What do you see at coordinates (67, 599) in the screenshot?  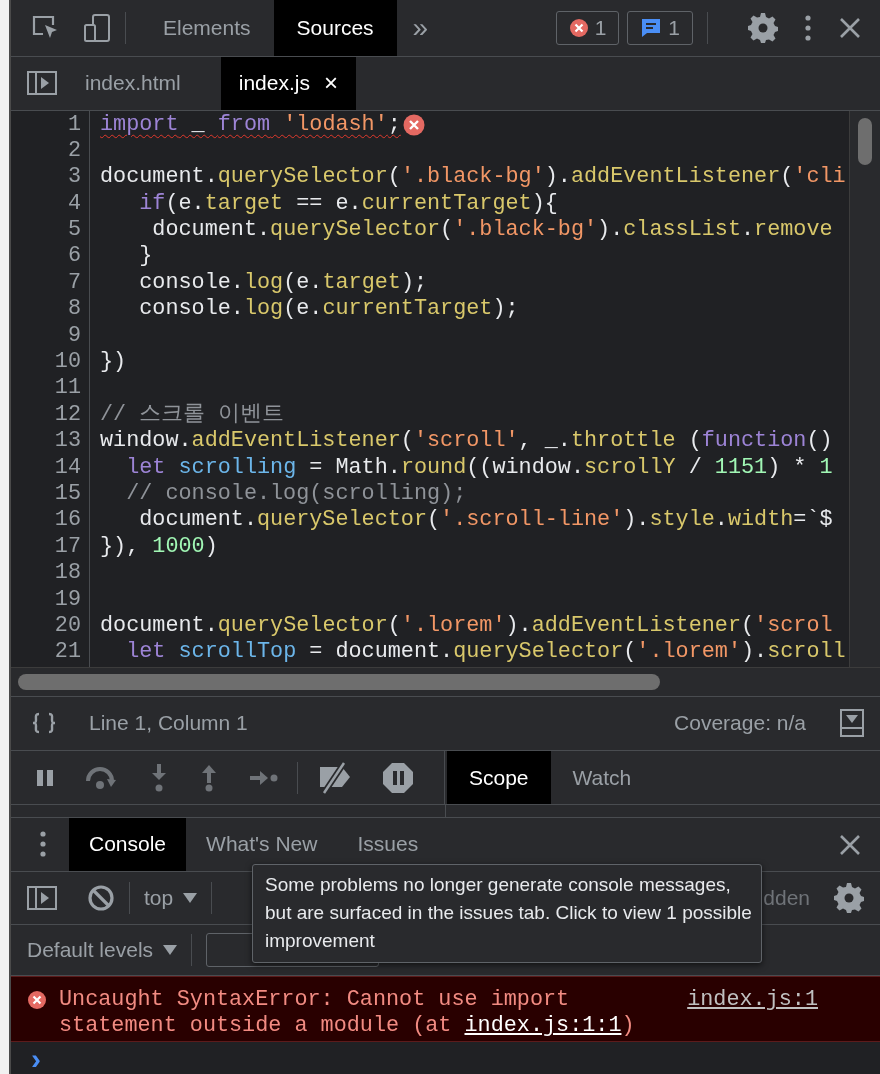 I see `line-number: 19` at bounding box center [67, 599].